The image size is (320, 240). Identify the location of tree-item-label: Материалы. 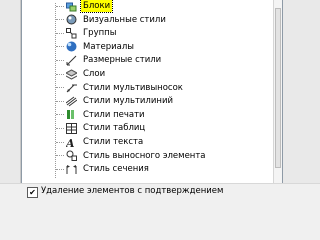
(108, 46).